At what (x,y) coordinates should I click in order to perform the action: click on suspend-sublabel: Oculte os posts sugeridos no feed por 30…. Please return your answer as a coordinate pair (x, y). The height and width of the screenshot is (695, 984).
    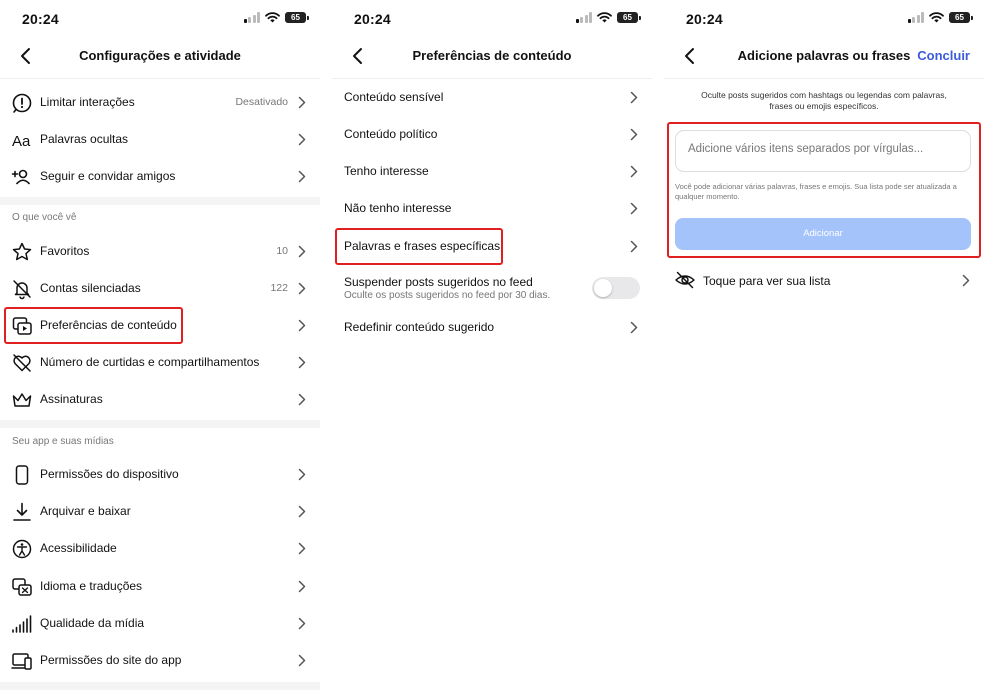
    Looking at the image, I should click on (447, 295).